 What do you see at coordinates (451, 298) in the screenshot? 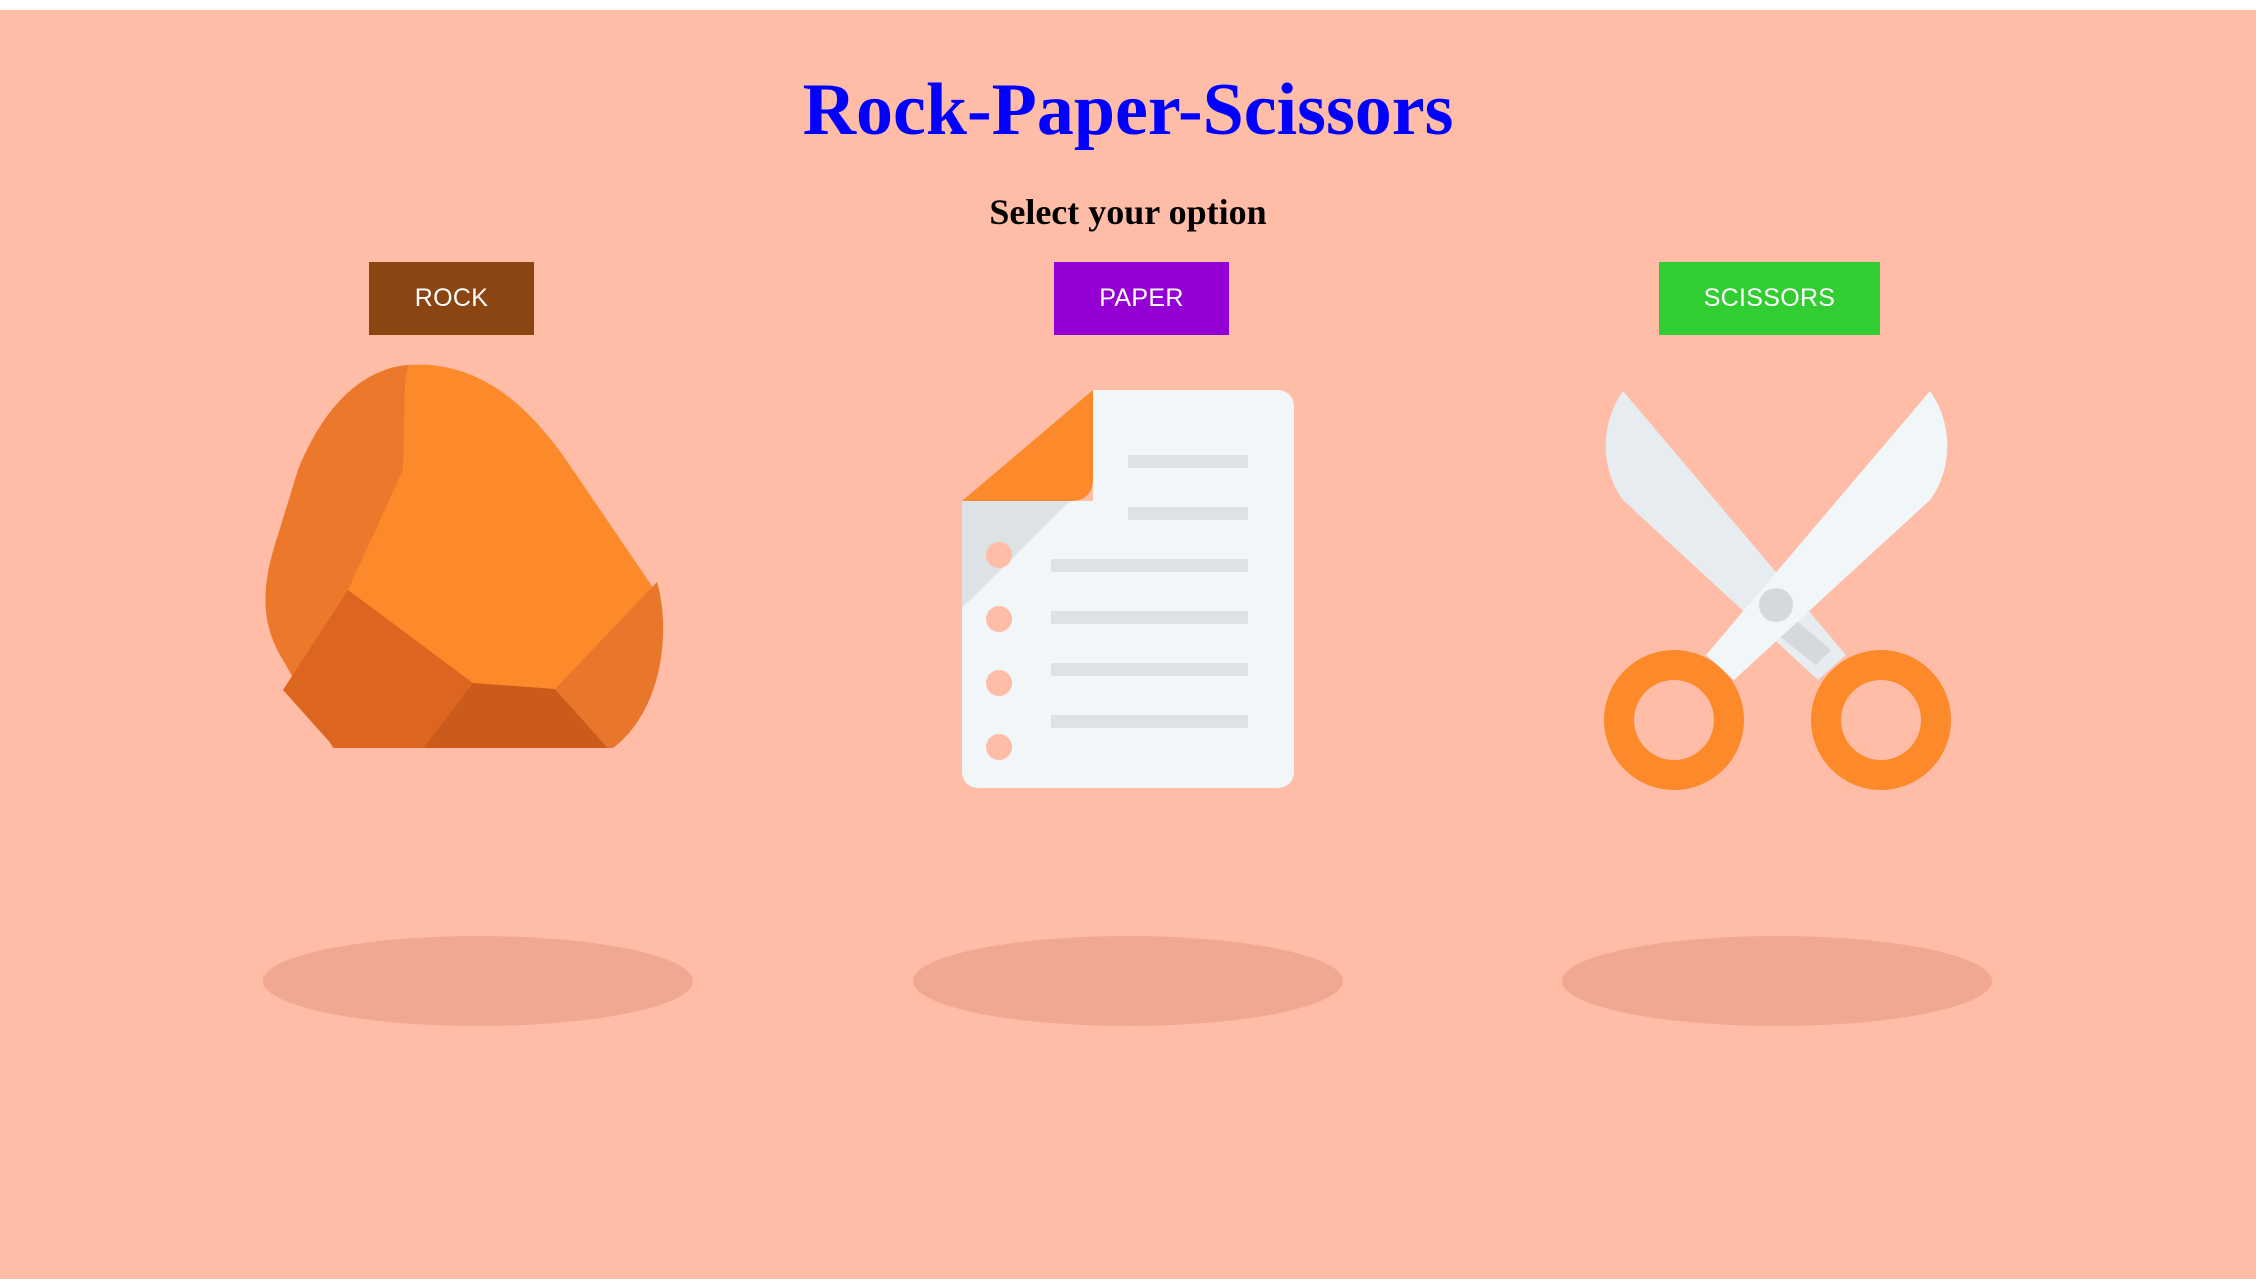
I see `rock-button: ROCK` at bounding box center [451, 298].